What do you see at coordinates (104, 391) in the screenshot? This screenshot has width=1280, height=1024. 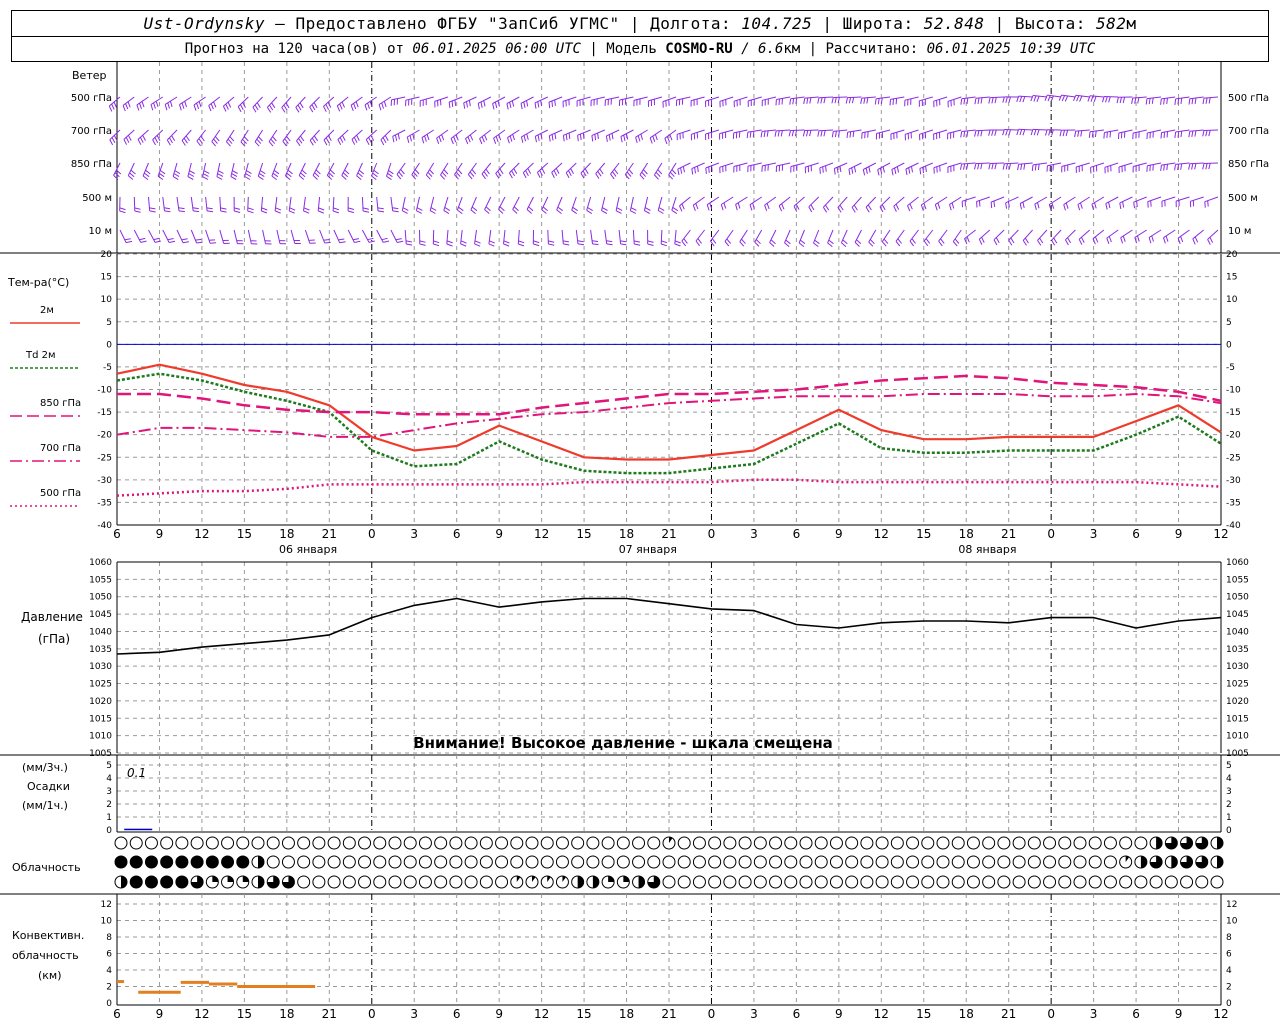 I see `y-tick-label: -10` at bounding box center [104, 391].